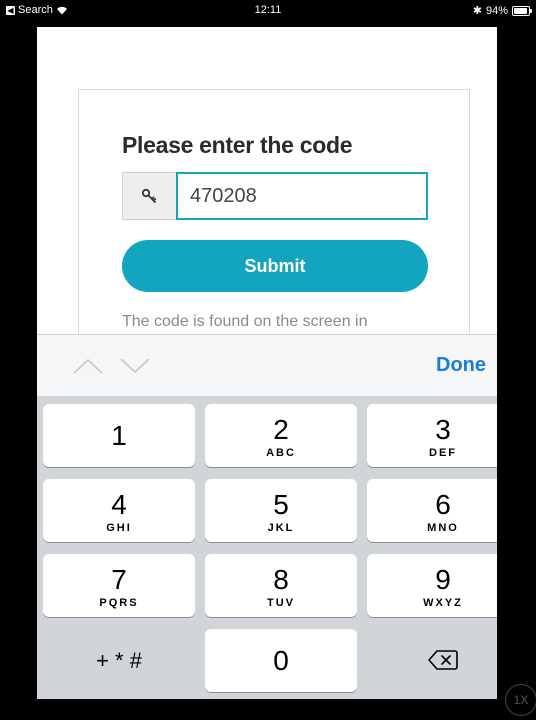  Describe the element at coordinates (245, 321) in the screenshot. I see `hint-text: The code is found on the screen in` at that location.